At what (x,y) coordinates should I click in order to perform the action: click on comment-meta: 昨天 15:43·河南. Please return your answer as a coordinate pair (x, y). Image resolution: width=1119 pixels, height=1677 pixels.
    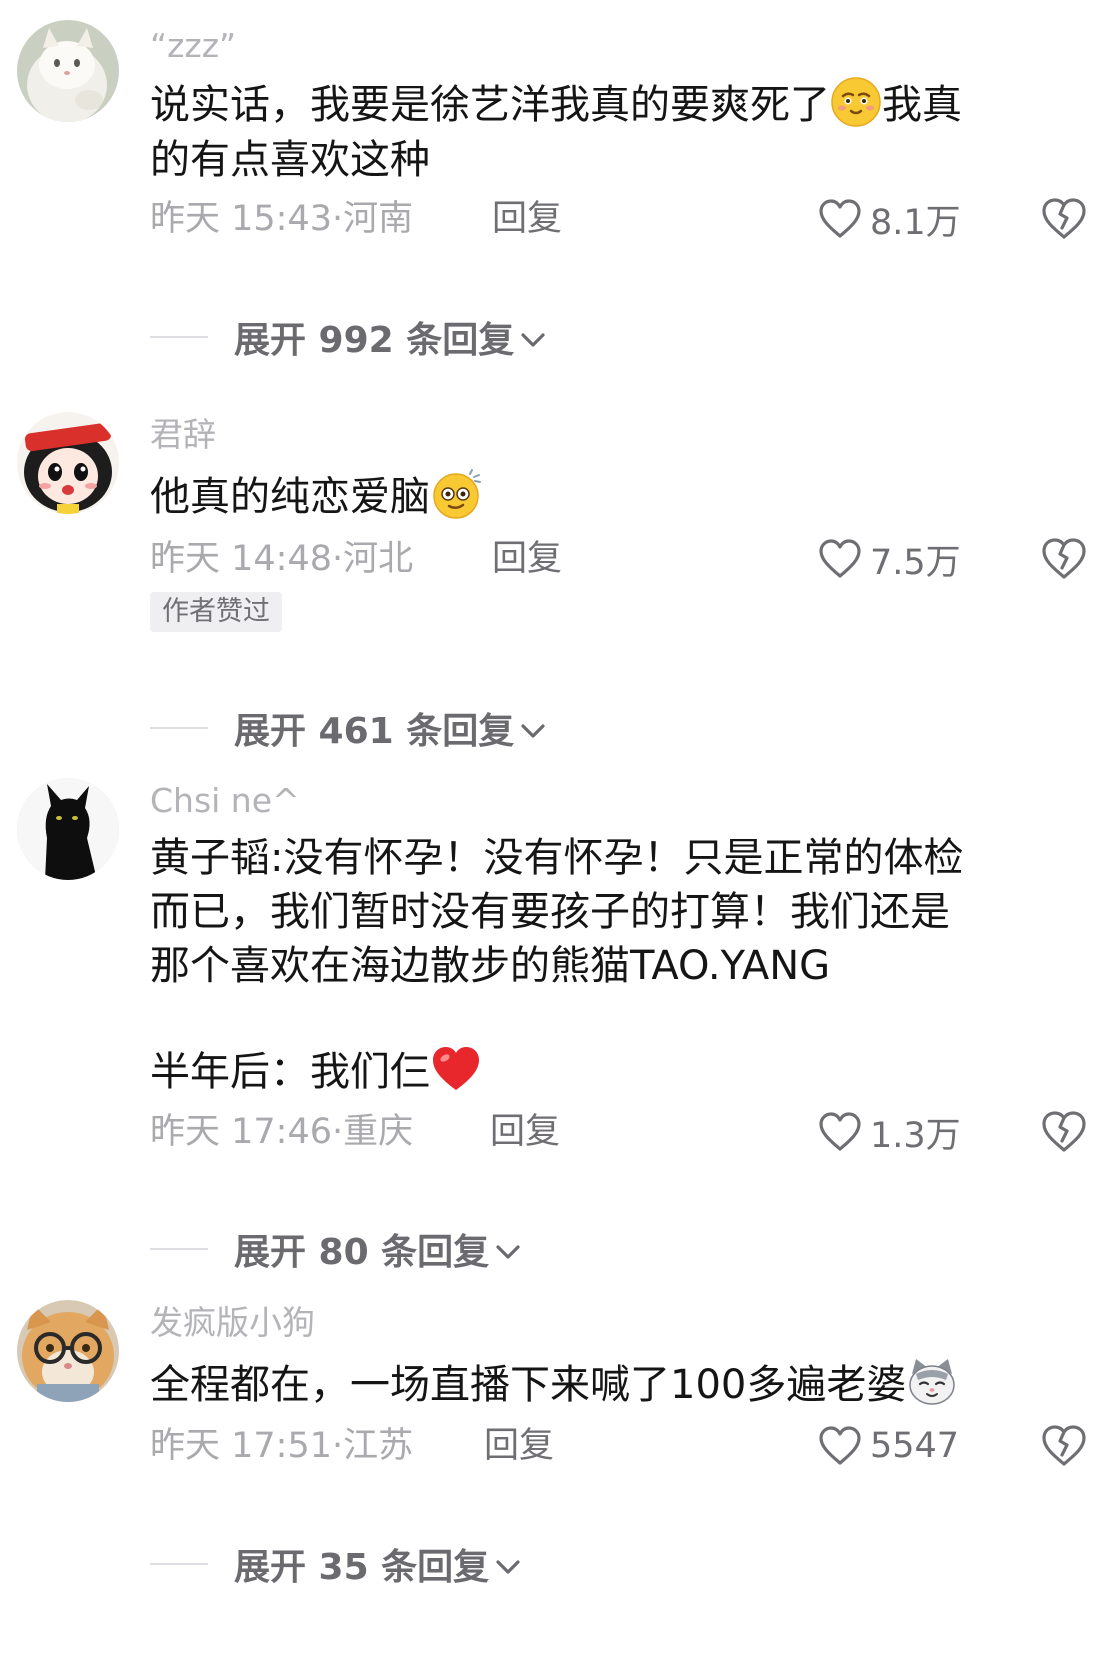
    Looking at the image, I should click on (281, 219).